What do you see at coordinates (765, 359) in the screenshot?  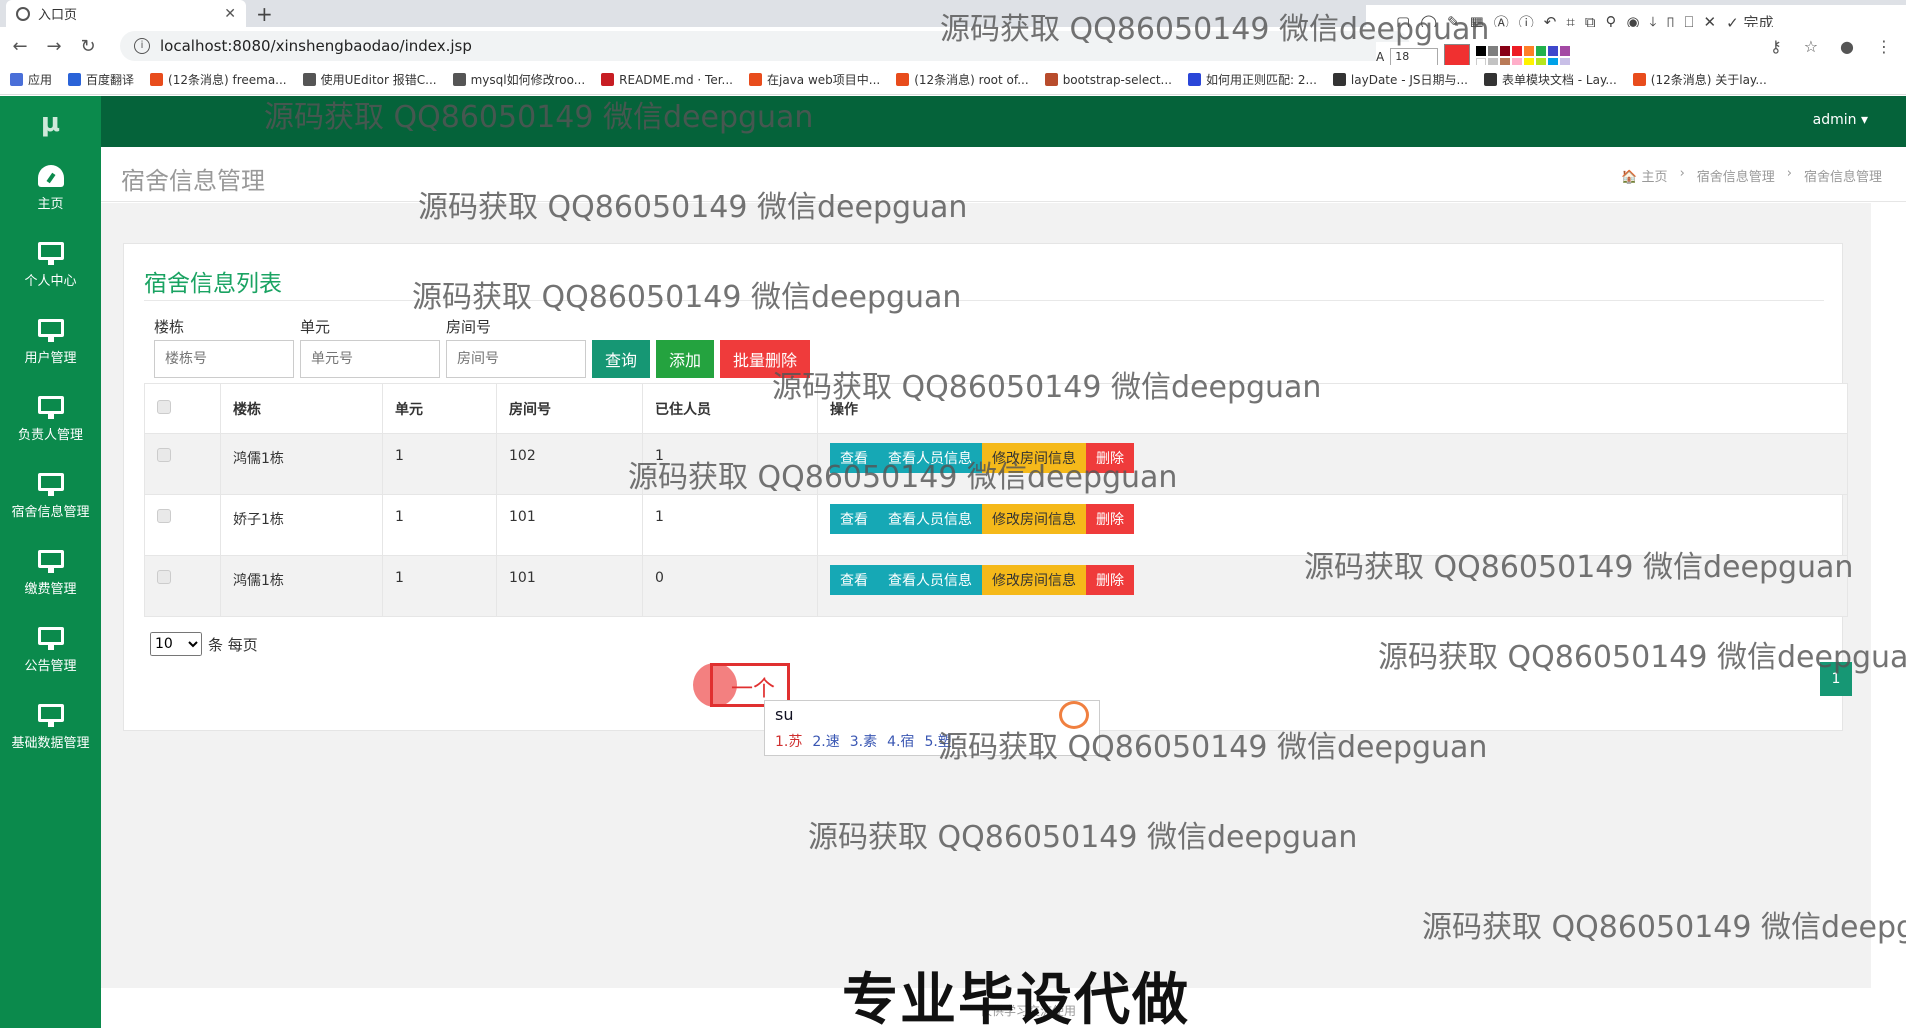 I see `batch-delete-button: 批量删除` at bounding box center [765, 359].